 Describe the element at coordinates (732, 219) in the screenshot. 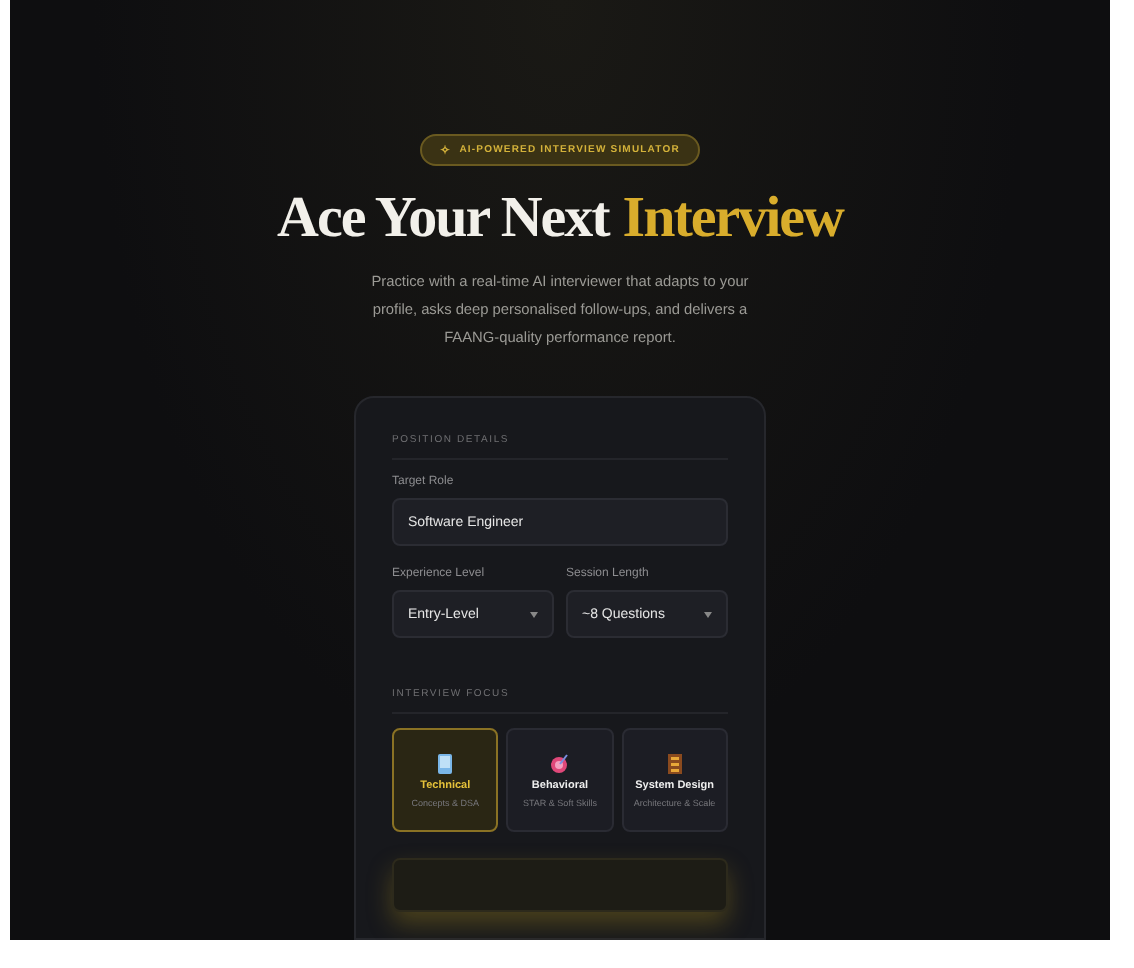

I see `headline-accent: Interview` at that location.